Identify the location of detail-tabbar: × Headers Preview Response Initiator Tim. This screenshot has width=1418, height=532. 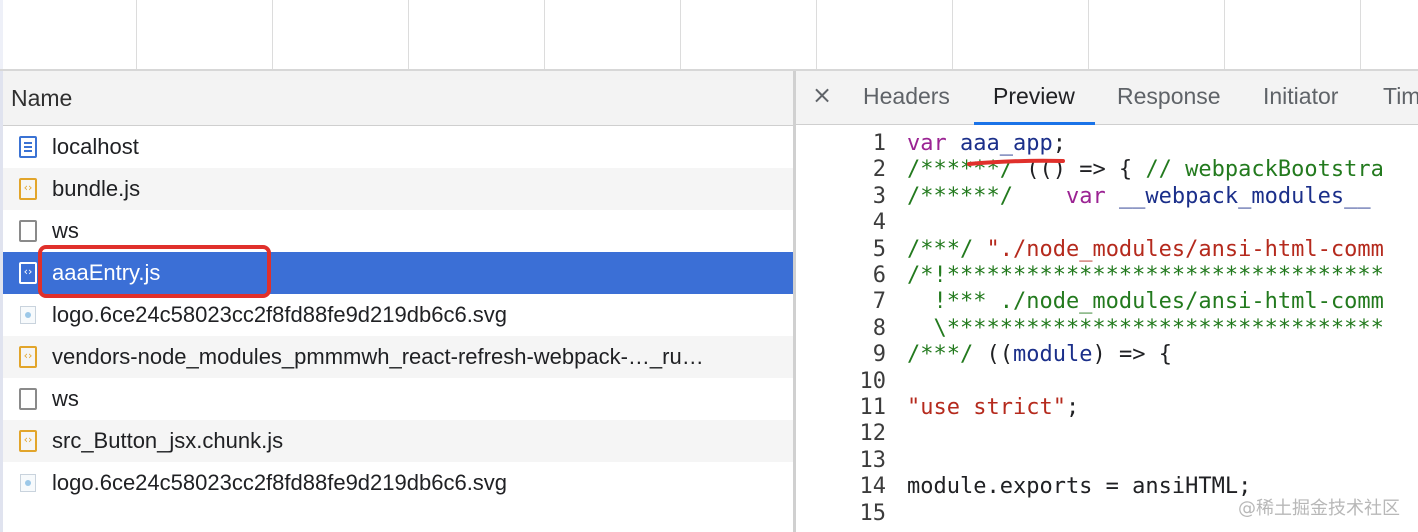
(1107, 98).